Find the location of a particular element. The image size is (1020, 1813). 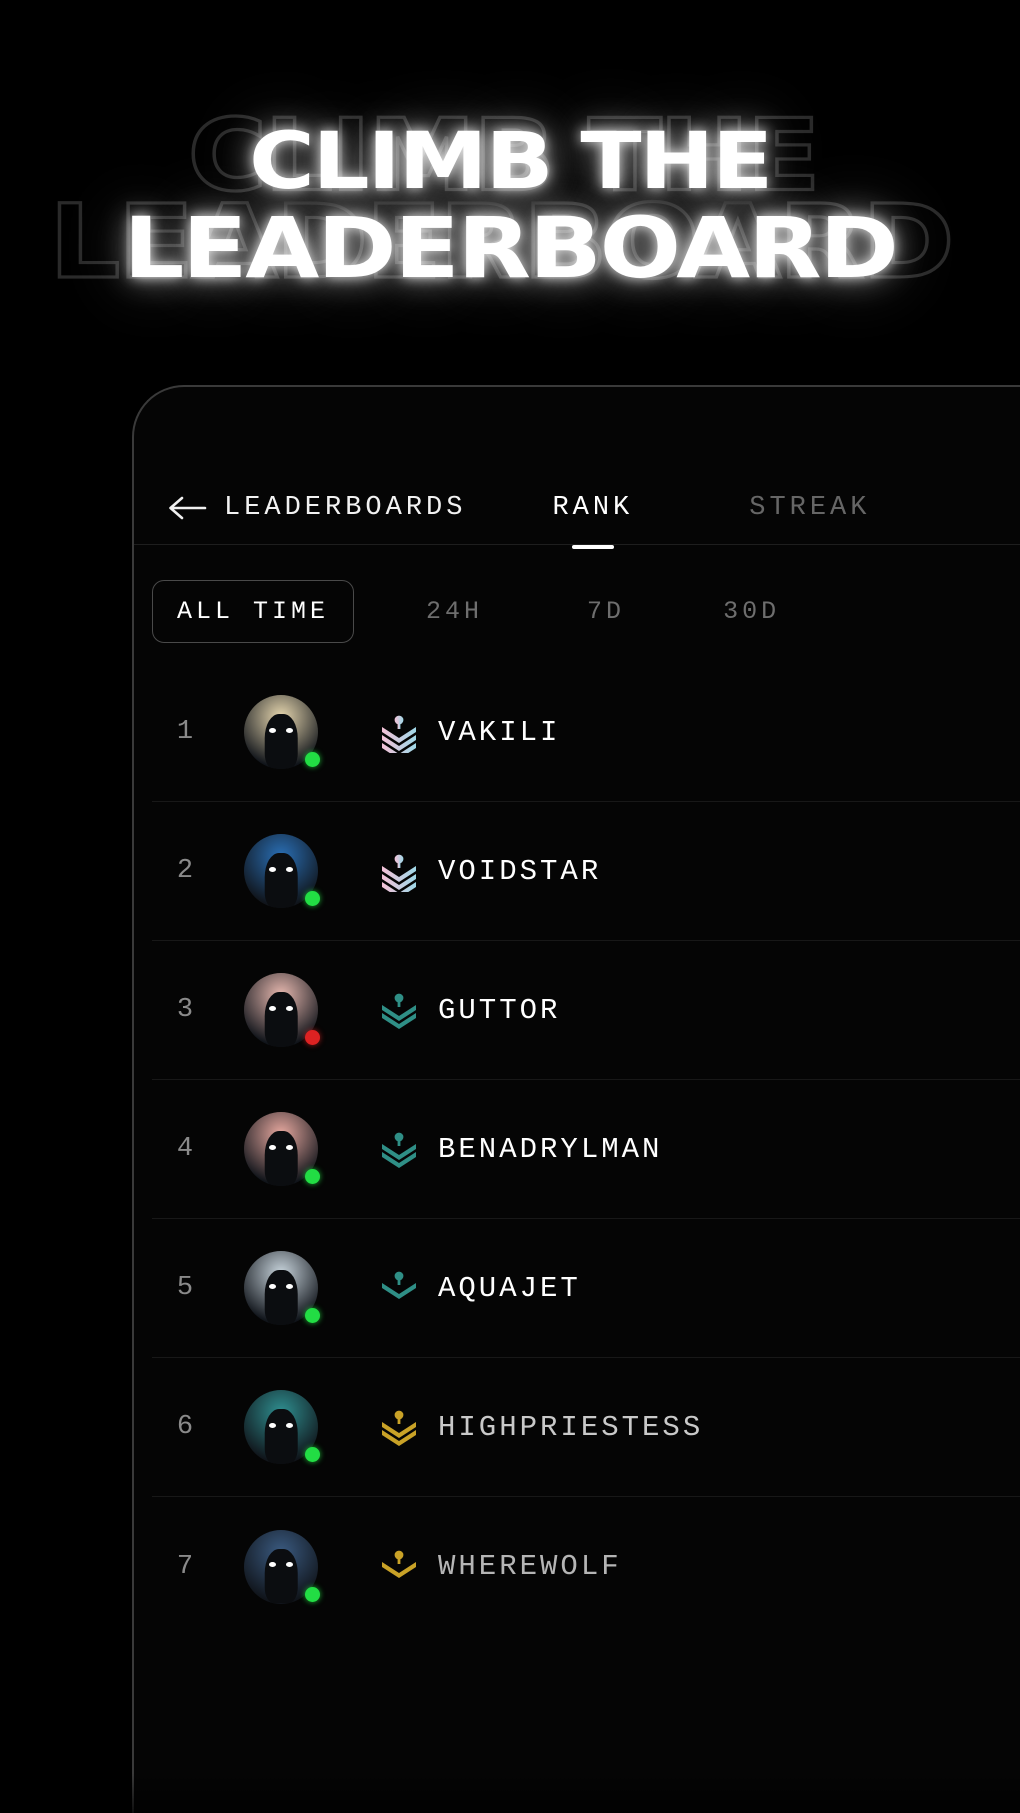

tab-rank: RANK is located at coordinates (592, 521).